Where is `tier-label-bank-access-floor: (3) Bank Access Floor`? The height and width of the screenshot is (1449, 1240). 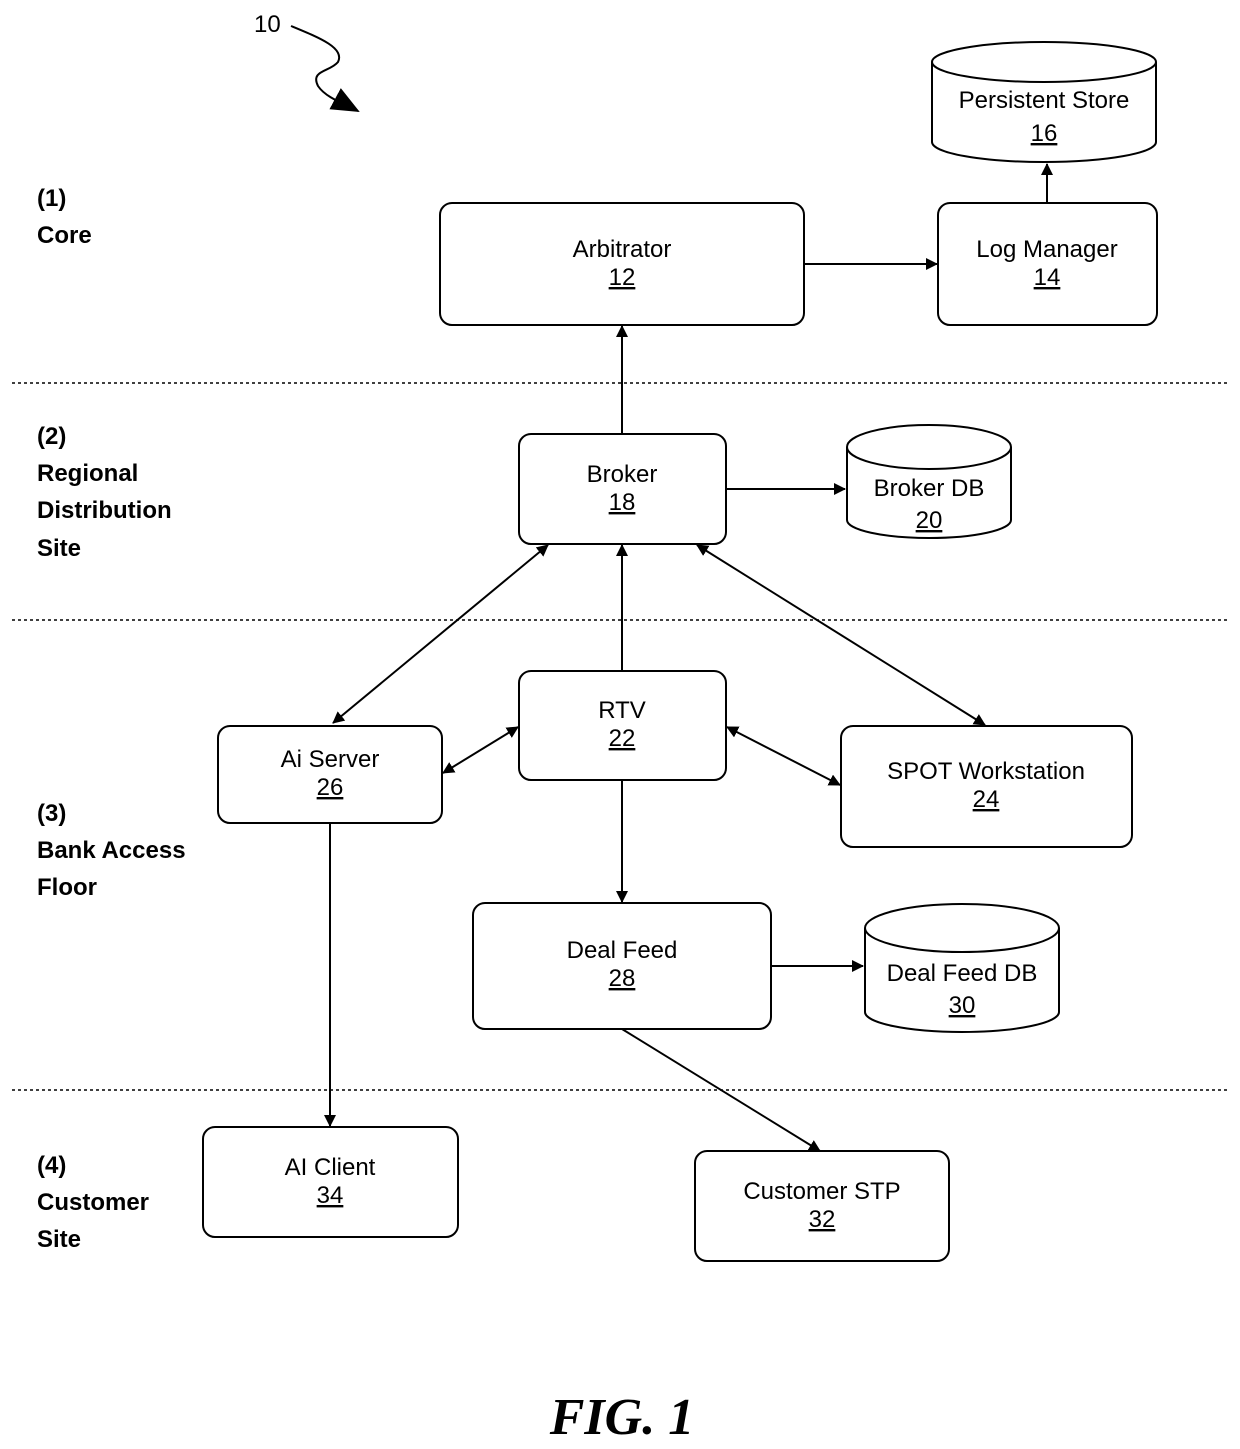 tier-label-bank-access-floor: (3) Bank Access Floor is located at coordinates (111, 850).